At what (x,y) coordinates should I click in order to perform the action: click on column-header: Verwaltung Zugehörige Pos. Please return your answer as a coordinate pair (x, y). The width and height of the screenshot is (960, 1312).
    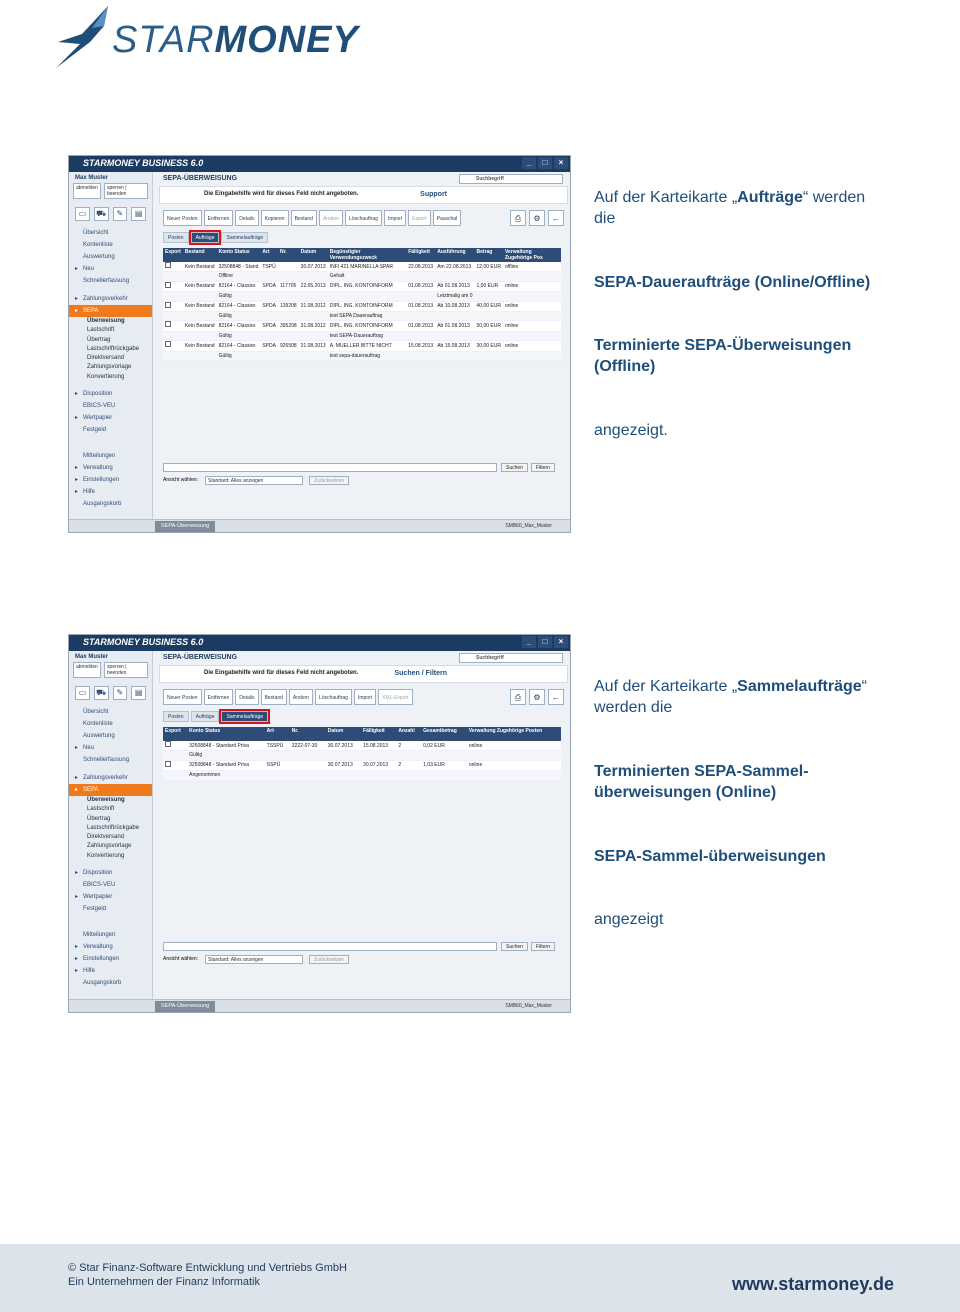
    Looking at the image, I should click on (531, 255).